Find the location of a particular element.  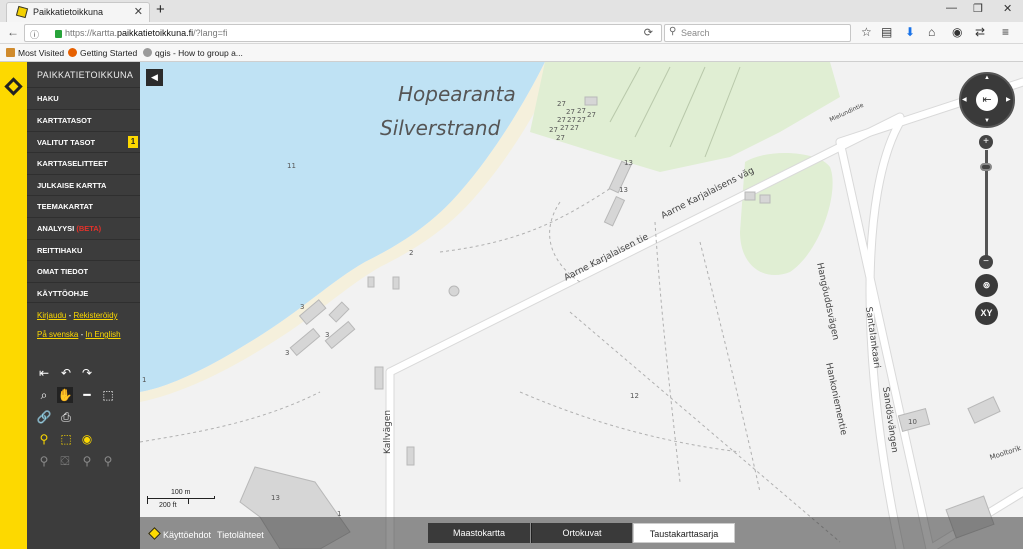

bookmark-label: Getting Started is located at coordinates (109, 53).